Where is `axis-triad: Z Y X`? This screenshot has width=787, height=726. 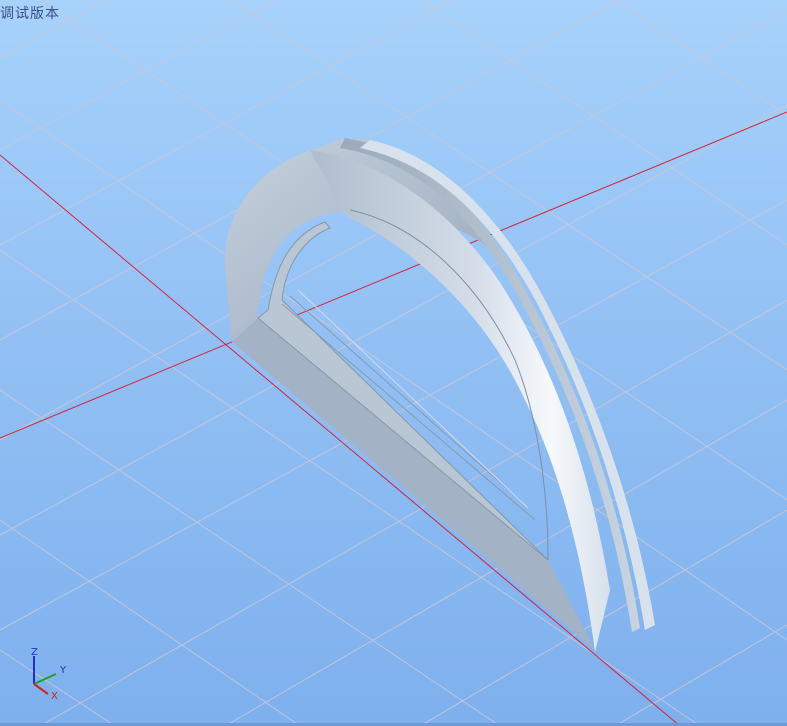
axis-triad: Z Y X is located at coordinates (47, 674).